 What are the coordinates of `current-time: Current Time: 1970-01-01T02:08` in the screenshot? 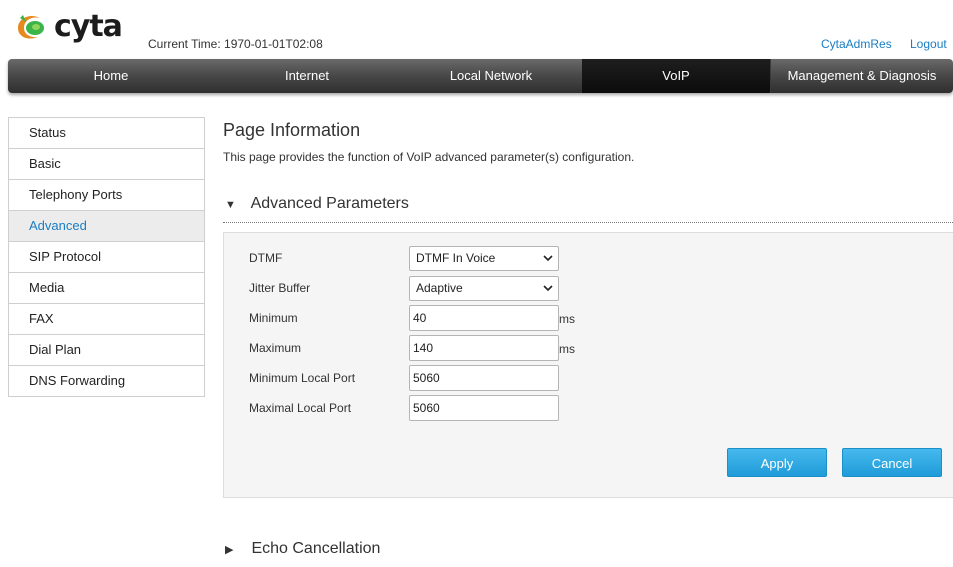 It's located at (235, 44).